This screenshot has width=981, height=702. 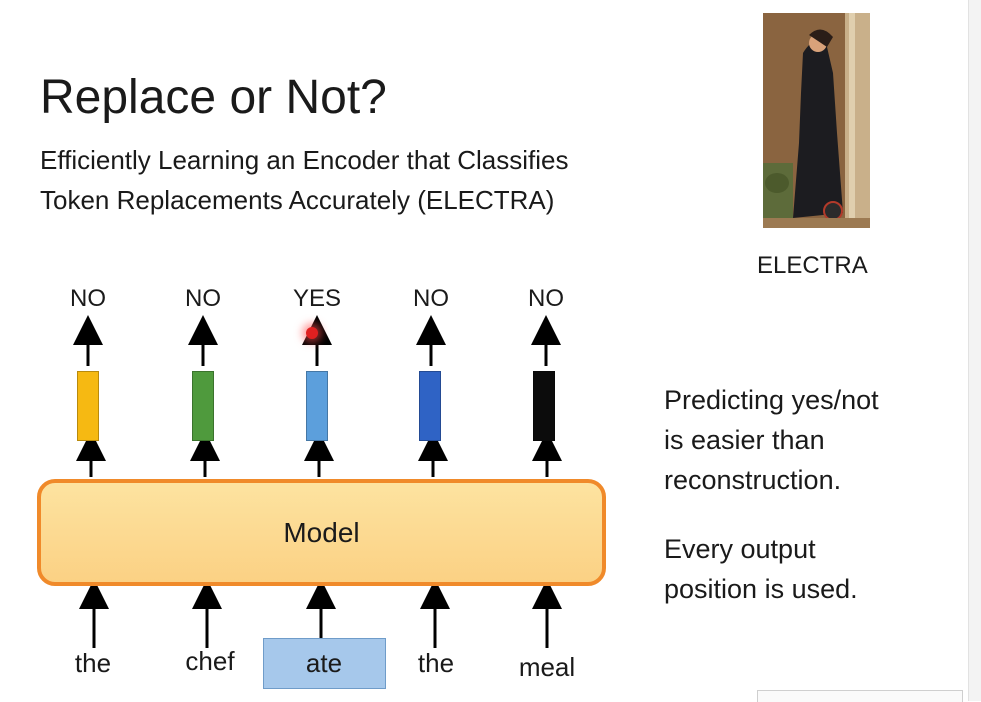 I want to click on model-box: Model, so click(x=321, y=532).